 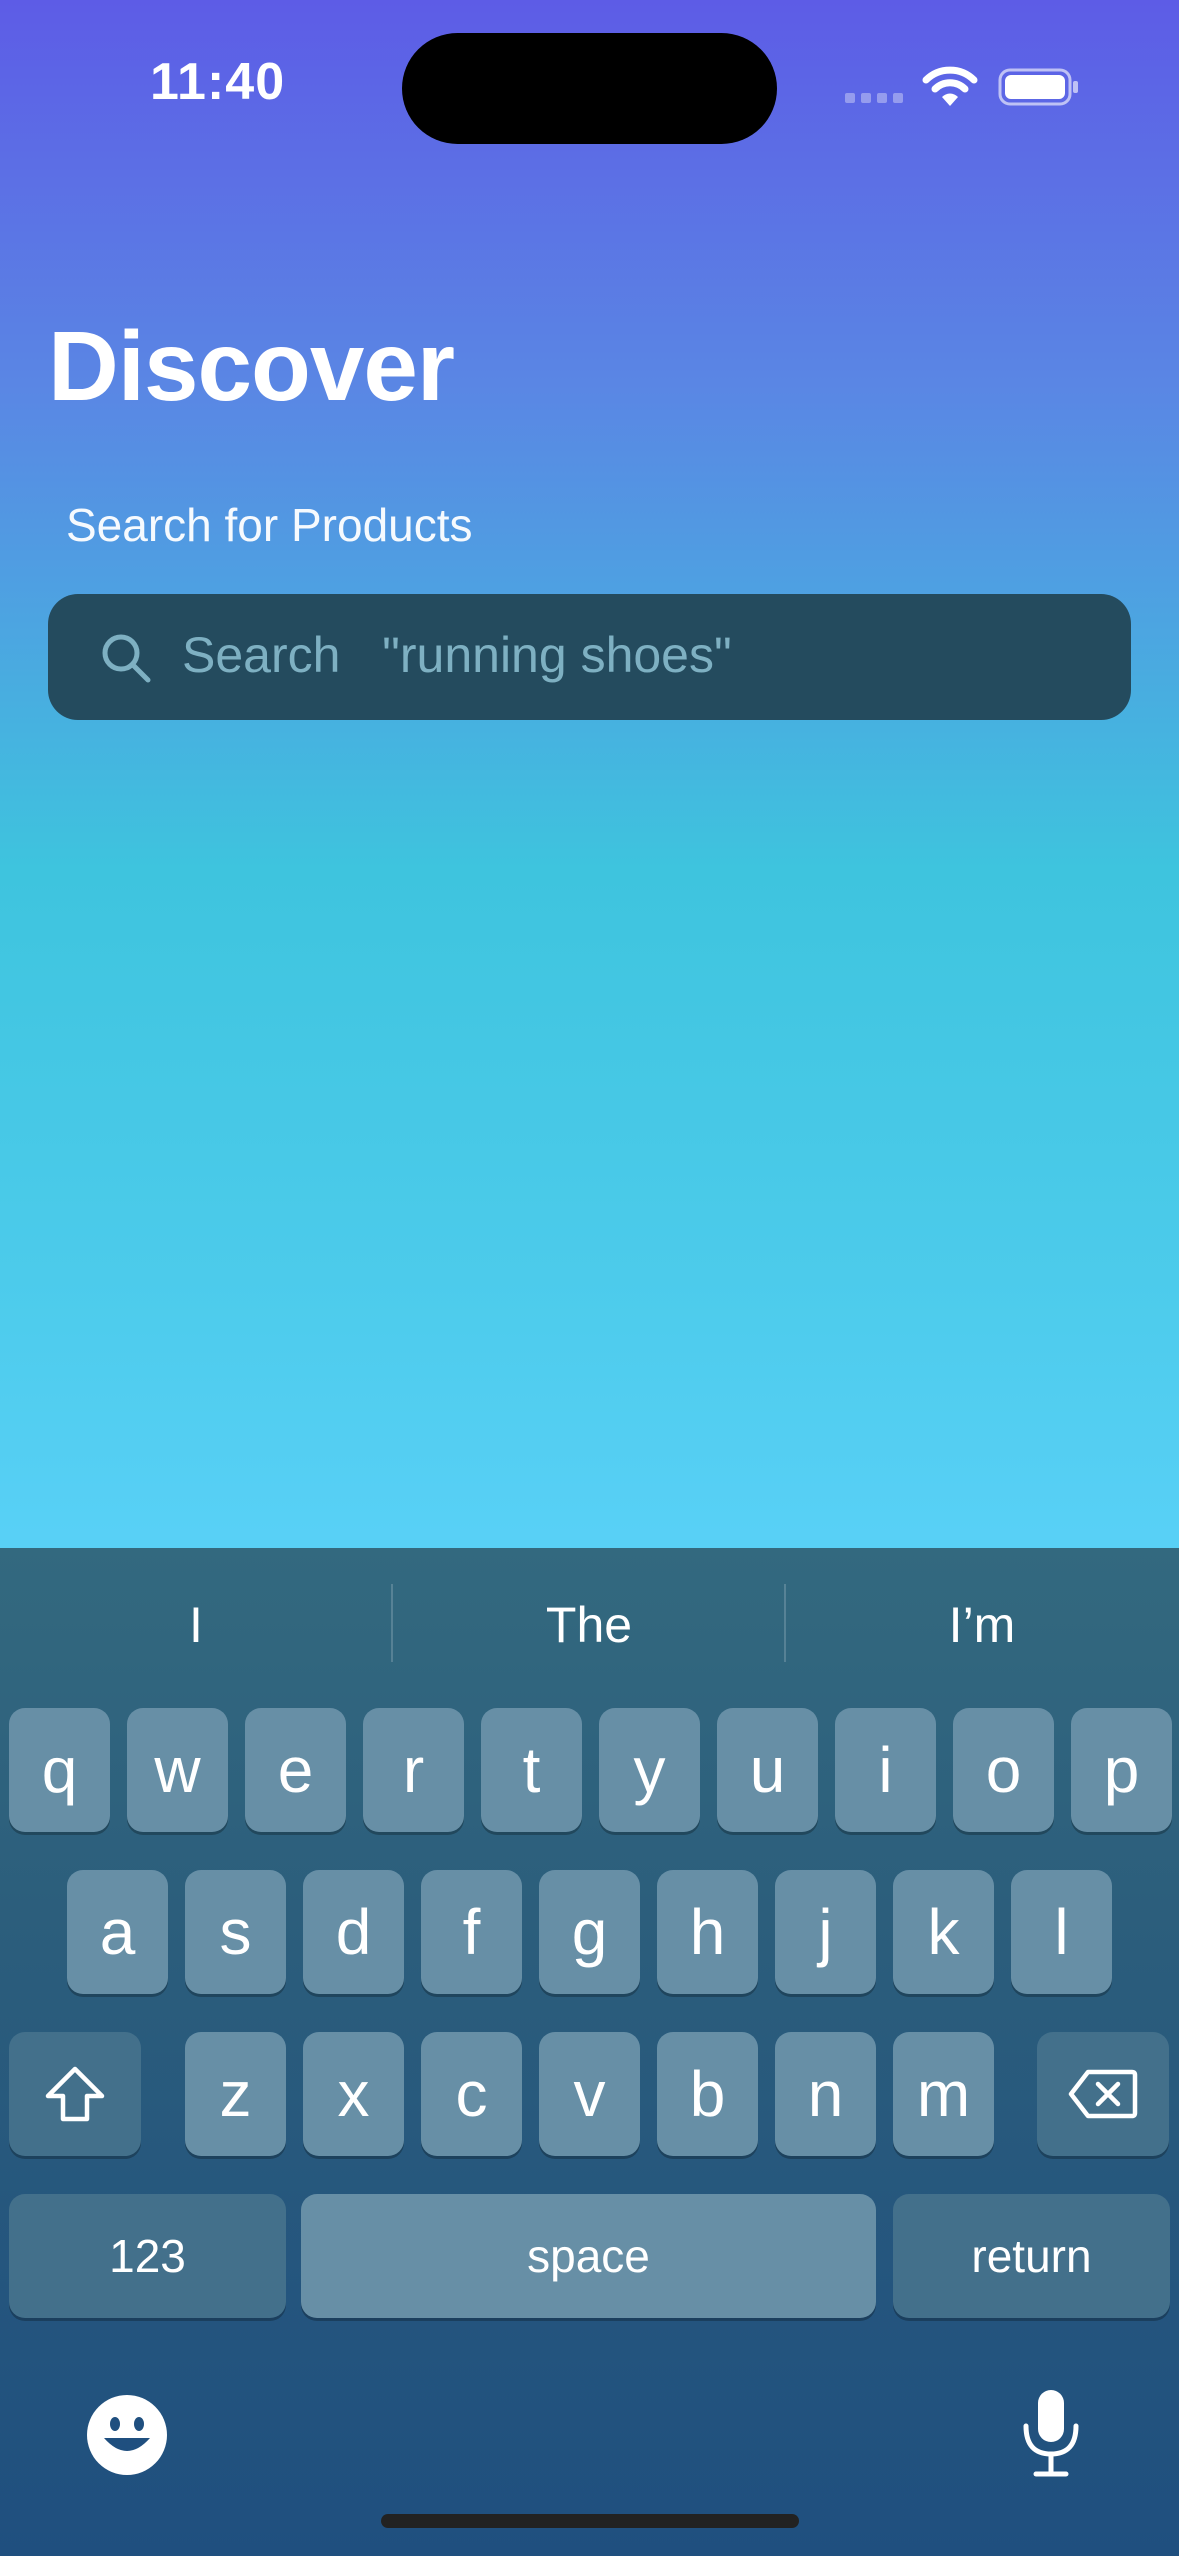 What do you see at coordinates (177, 1770) in the screenshot?
I see `key-w: w` at bounding box center [177, 1770].